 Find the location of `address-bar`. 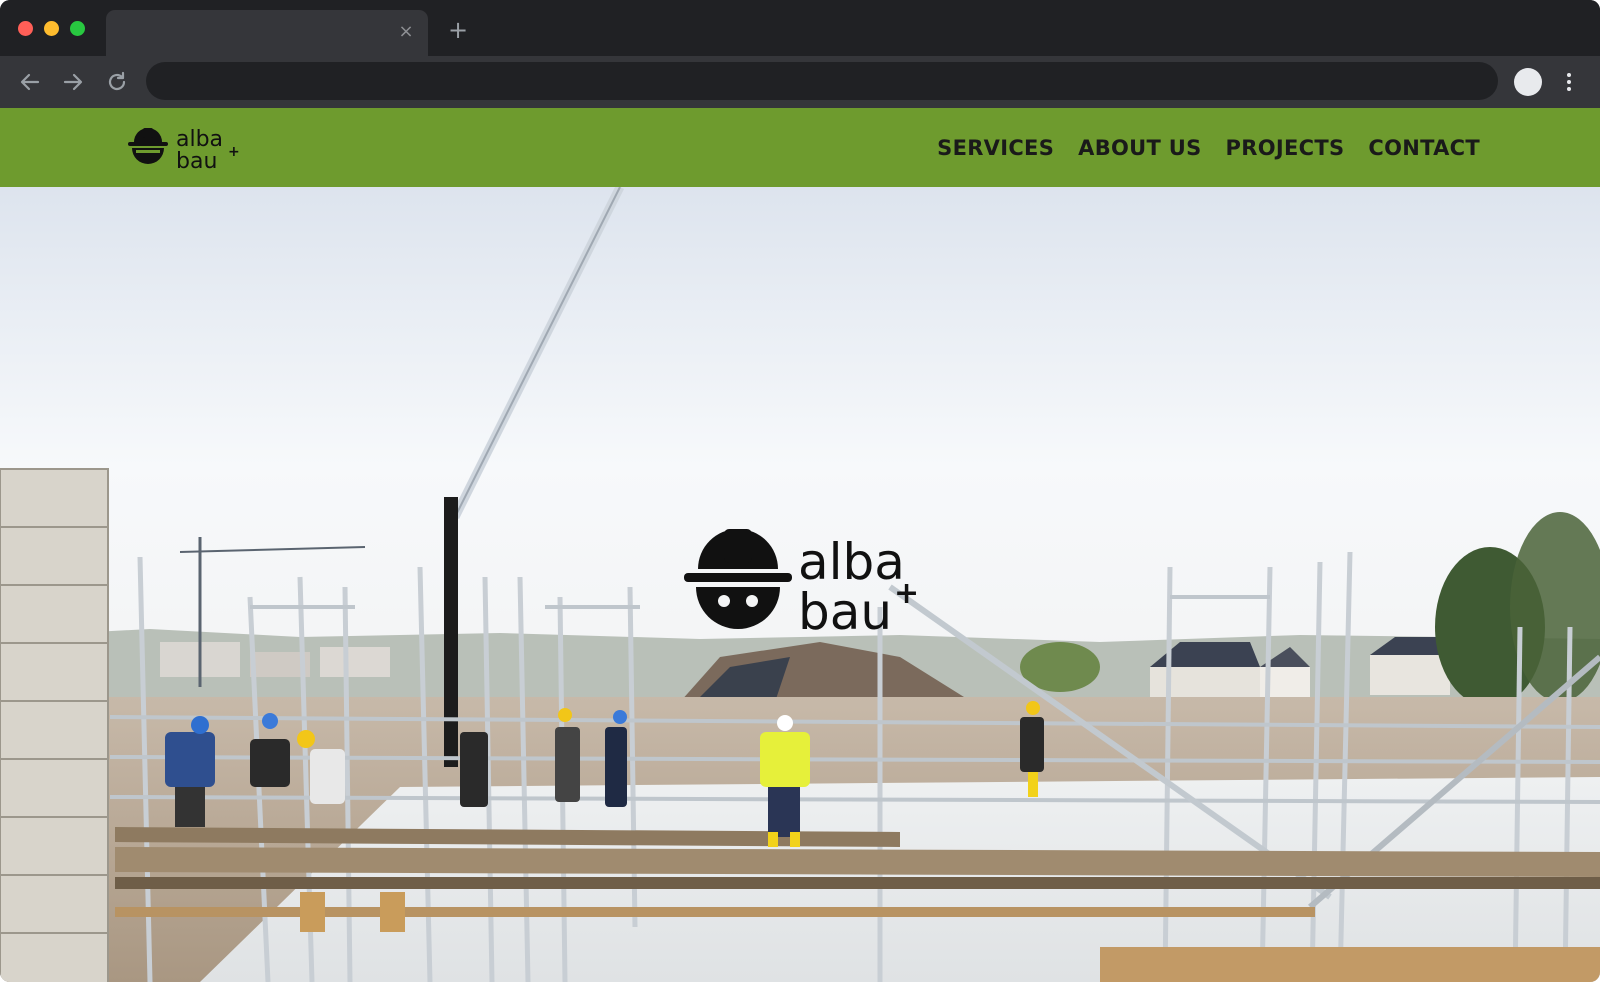

address-bar is located at coordinates (822, 81).